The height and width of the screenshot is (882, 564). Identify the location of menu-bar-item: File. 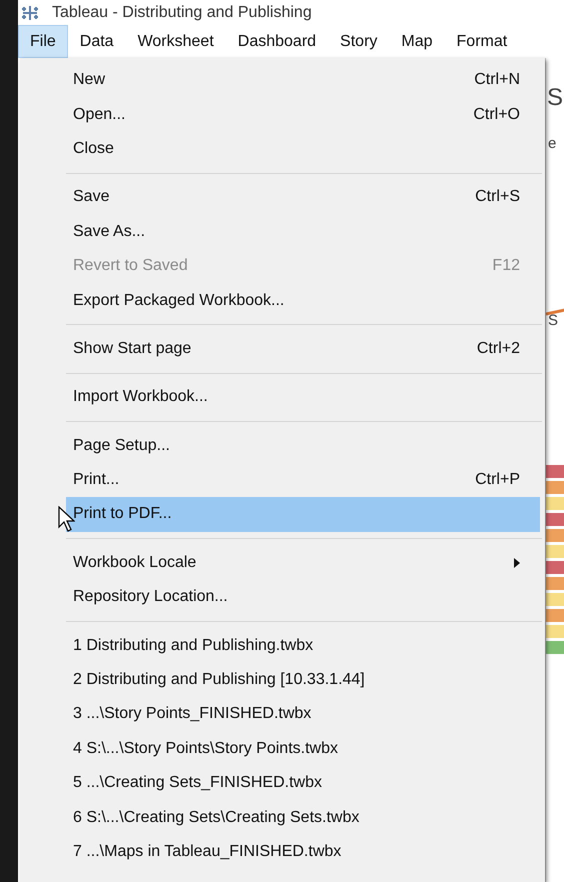
(43, 41).